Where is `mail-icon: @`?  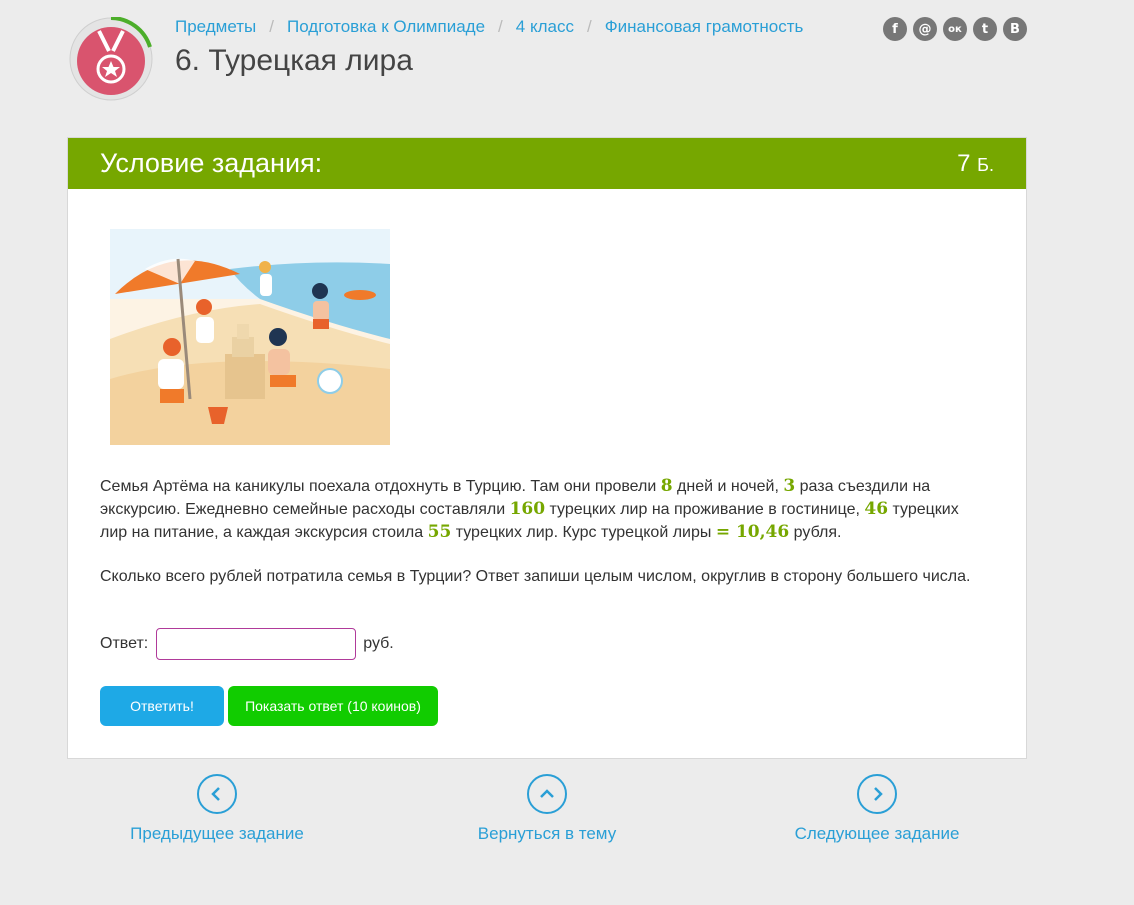 mail-icon: @ is located at coordinates (925, 29).